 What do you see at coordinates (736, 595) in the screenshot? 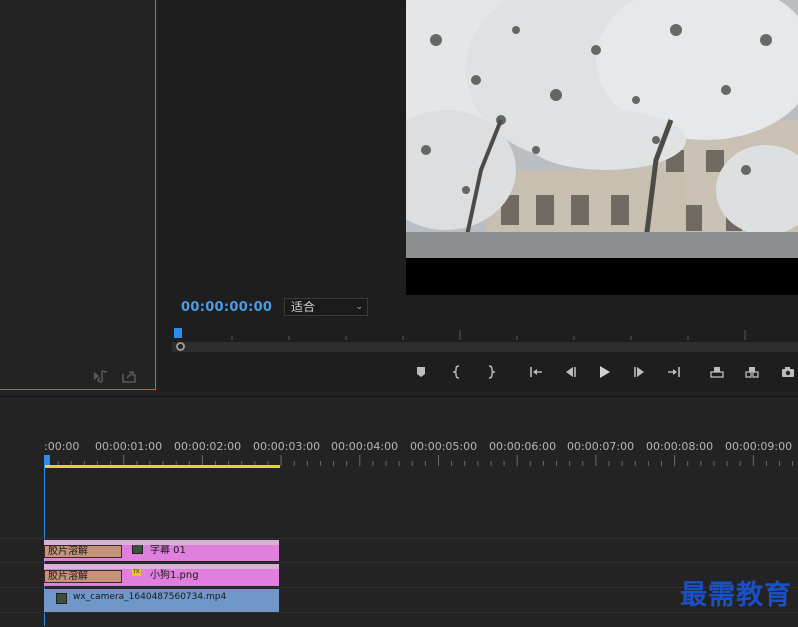
I see `watermark-logo: 最需教育` at bounding box center [736, 595].